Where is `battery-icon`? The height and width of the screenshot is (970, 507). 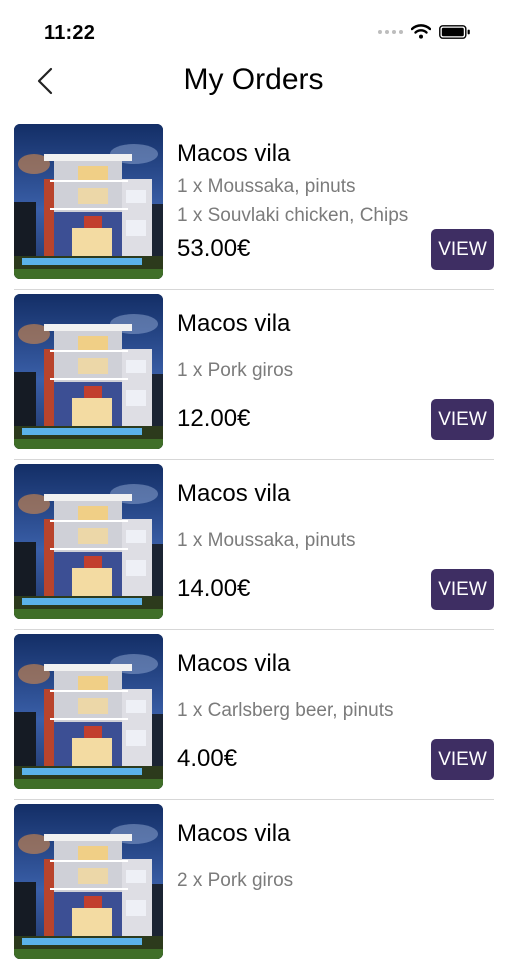 battery-icon is located at coordinates (454, 31).